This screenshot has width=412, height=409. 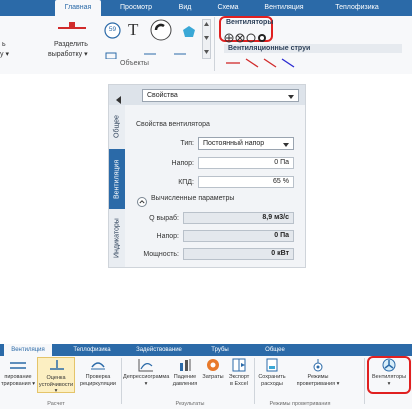 I want to click on split-branch-icon, so click(x=72, y=26).